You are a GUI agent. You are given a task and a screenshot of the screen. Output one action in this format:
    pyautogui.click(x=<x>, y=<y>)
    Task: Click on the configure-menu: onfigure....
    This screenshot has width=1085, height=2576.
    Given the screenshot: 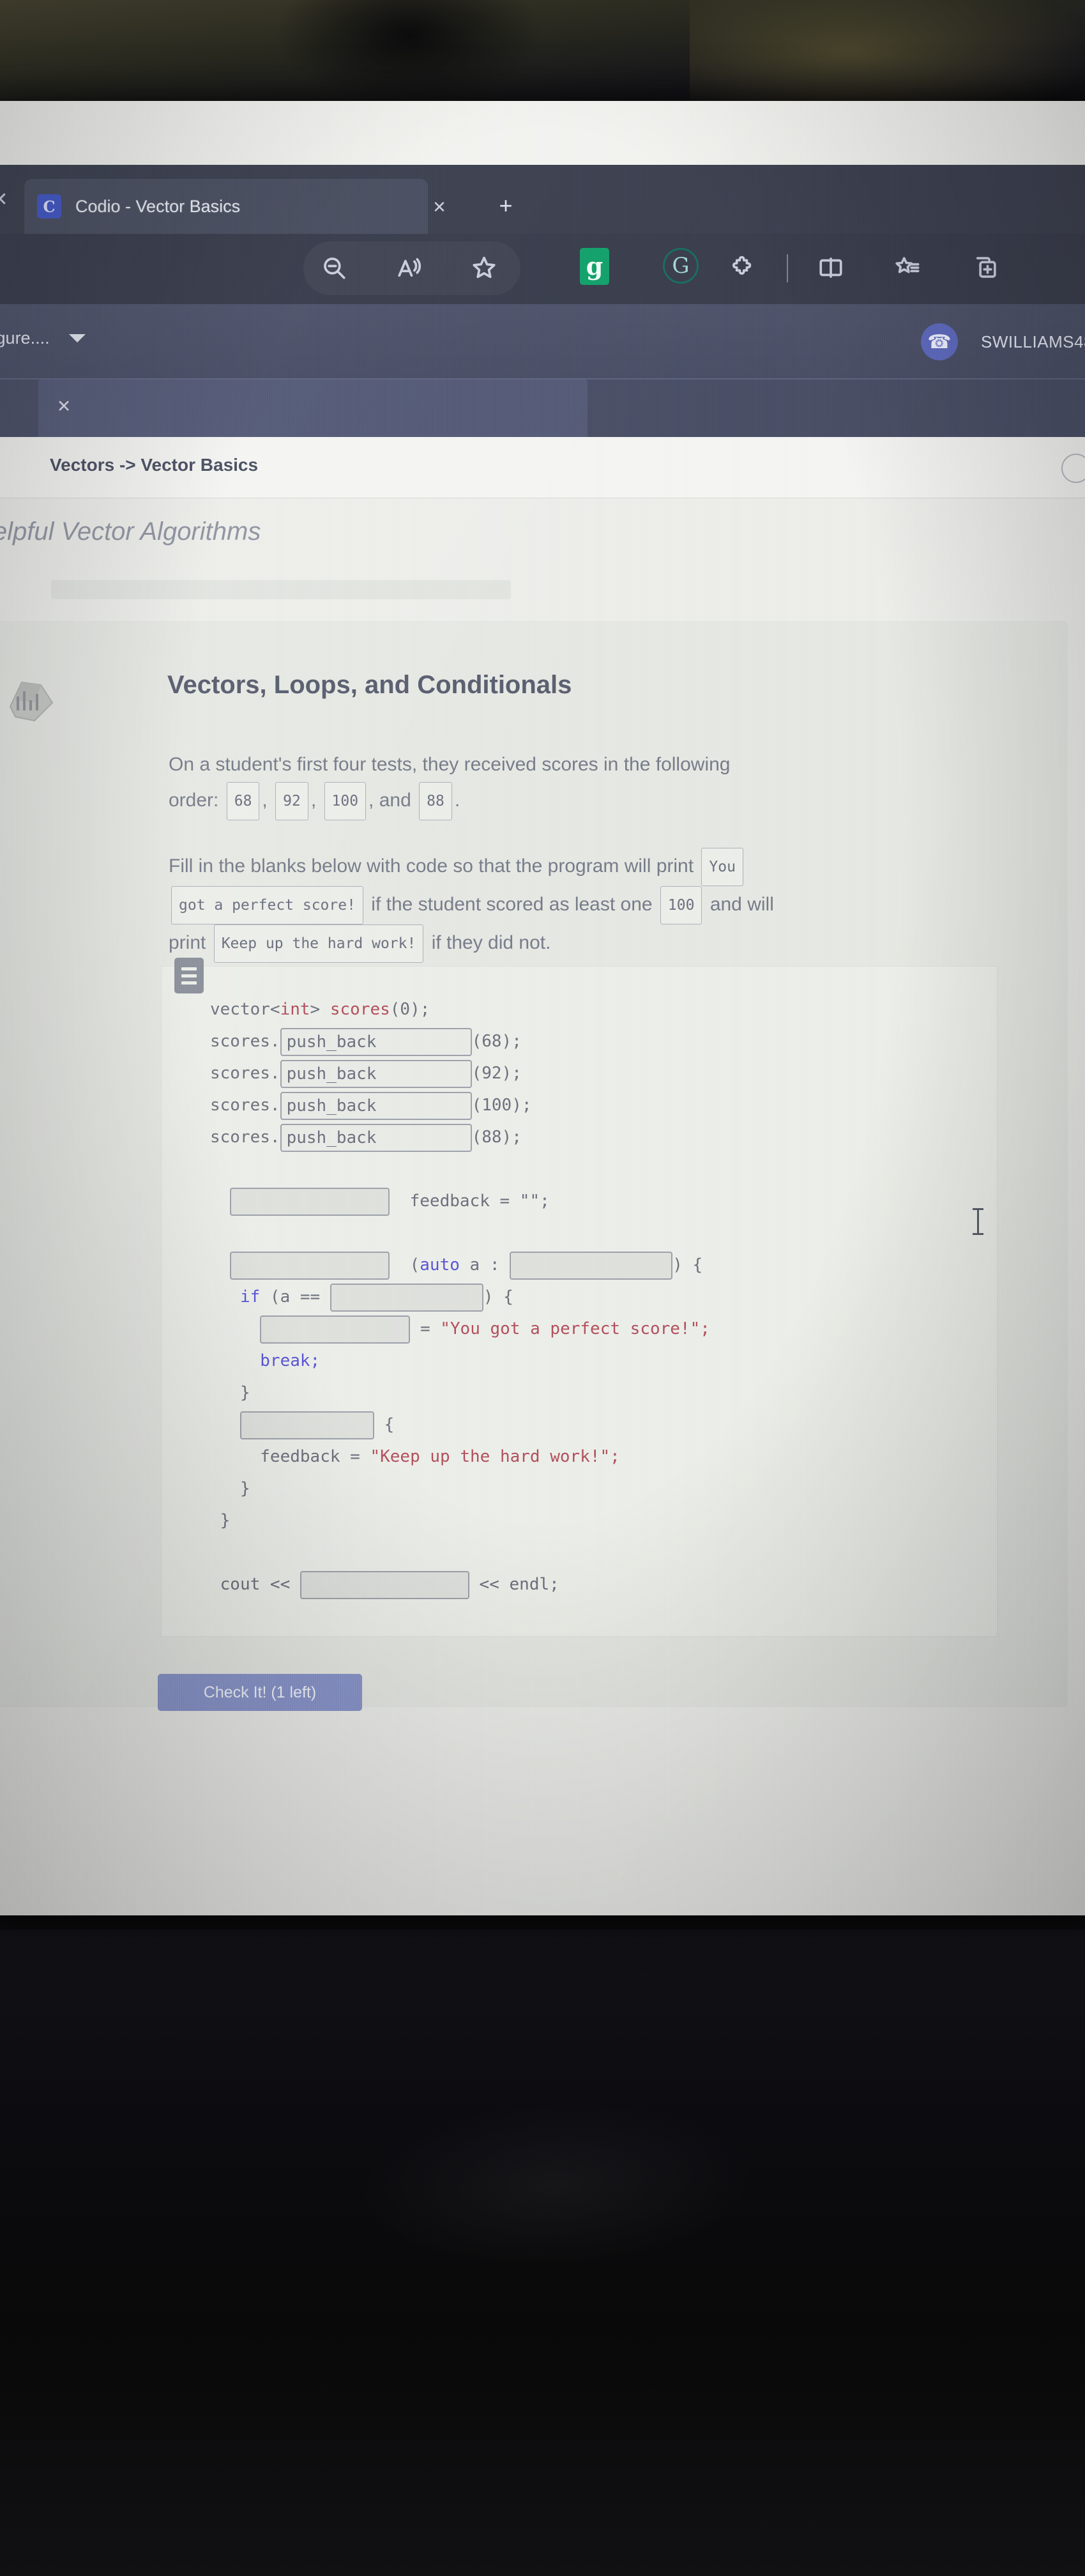 What is the action you would take?
    pyautogui.click(x=43, y=338)
    